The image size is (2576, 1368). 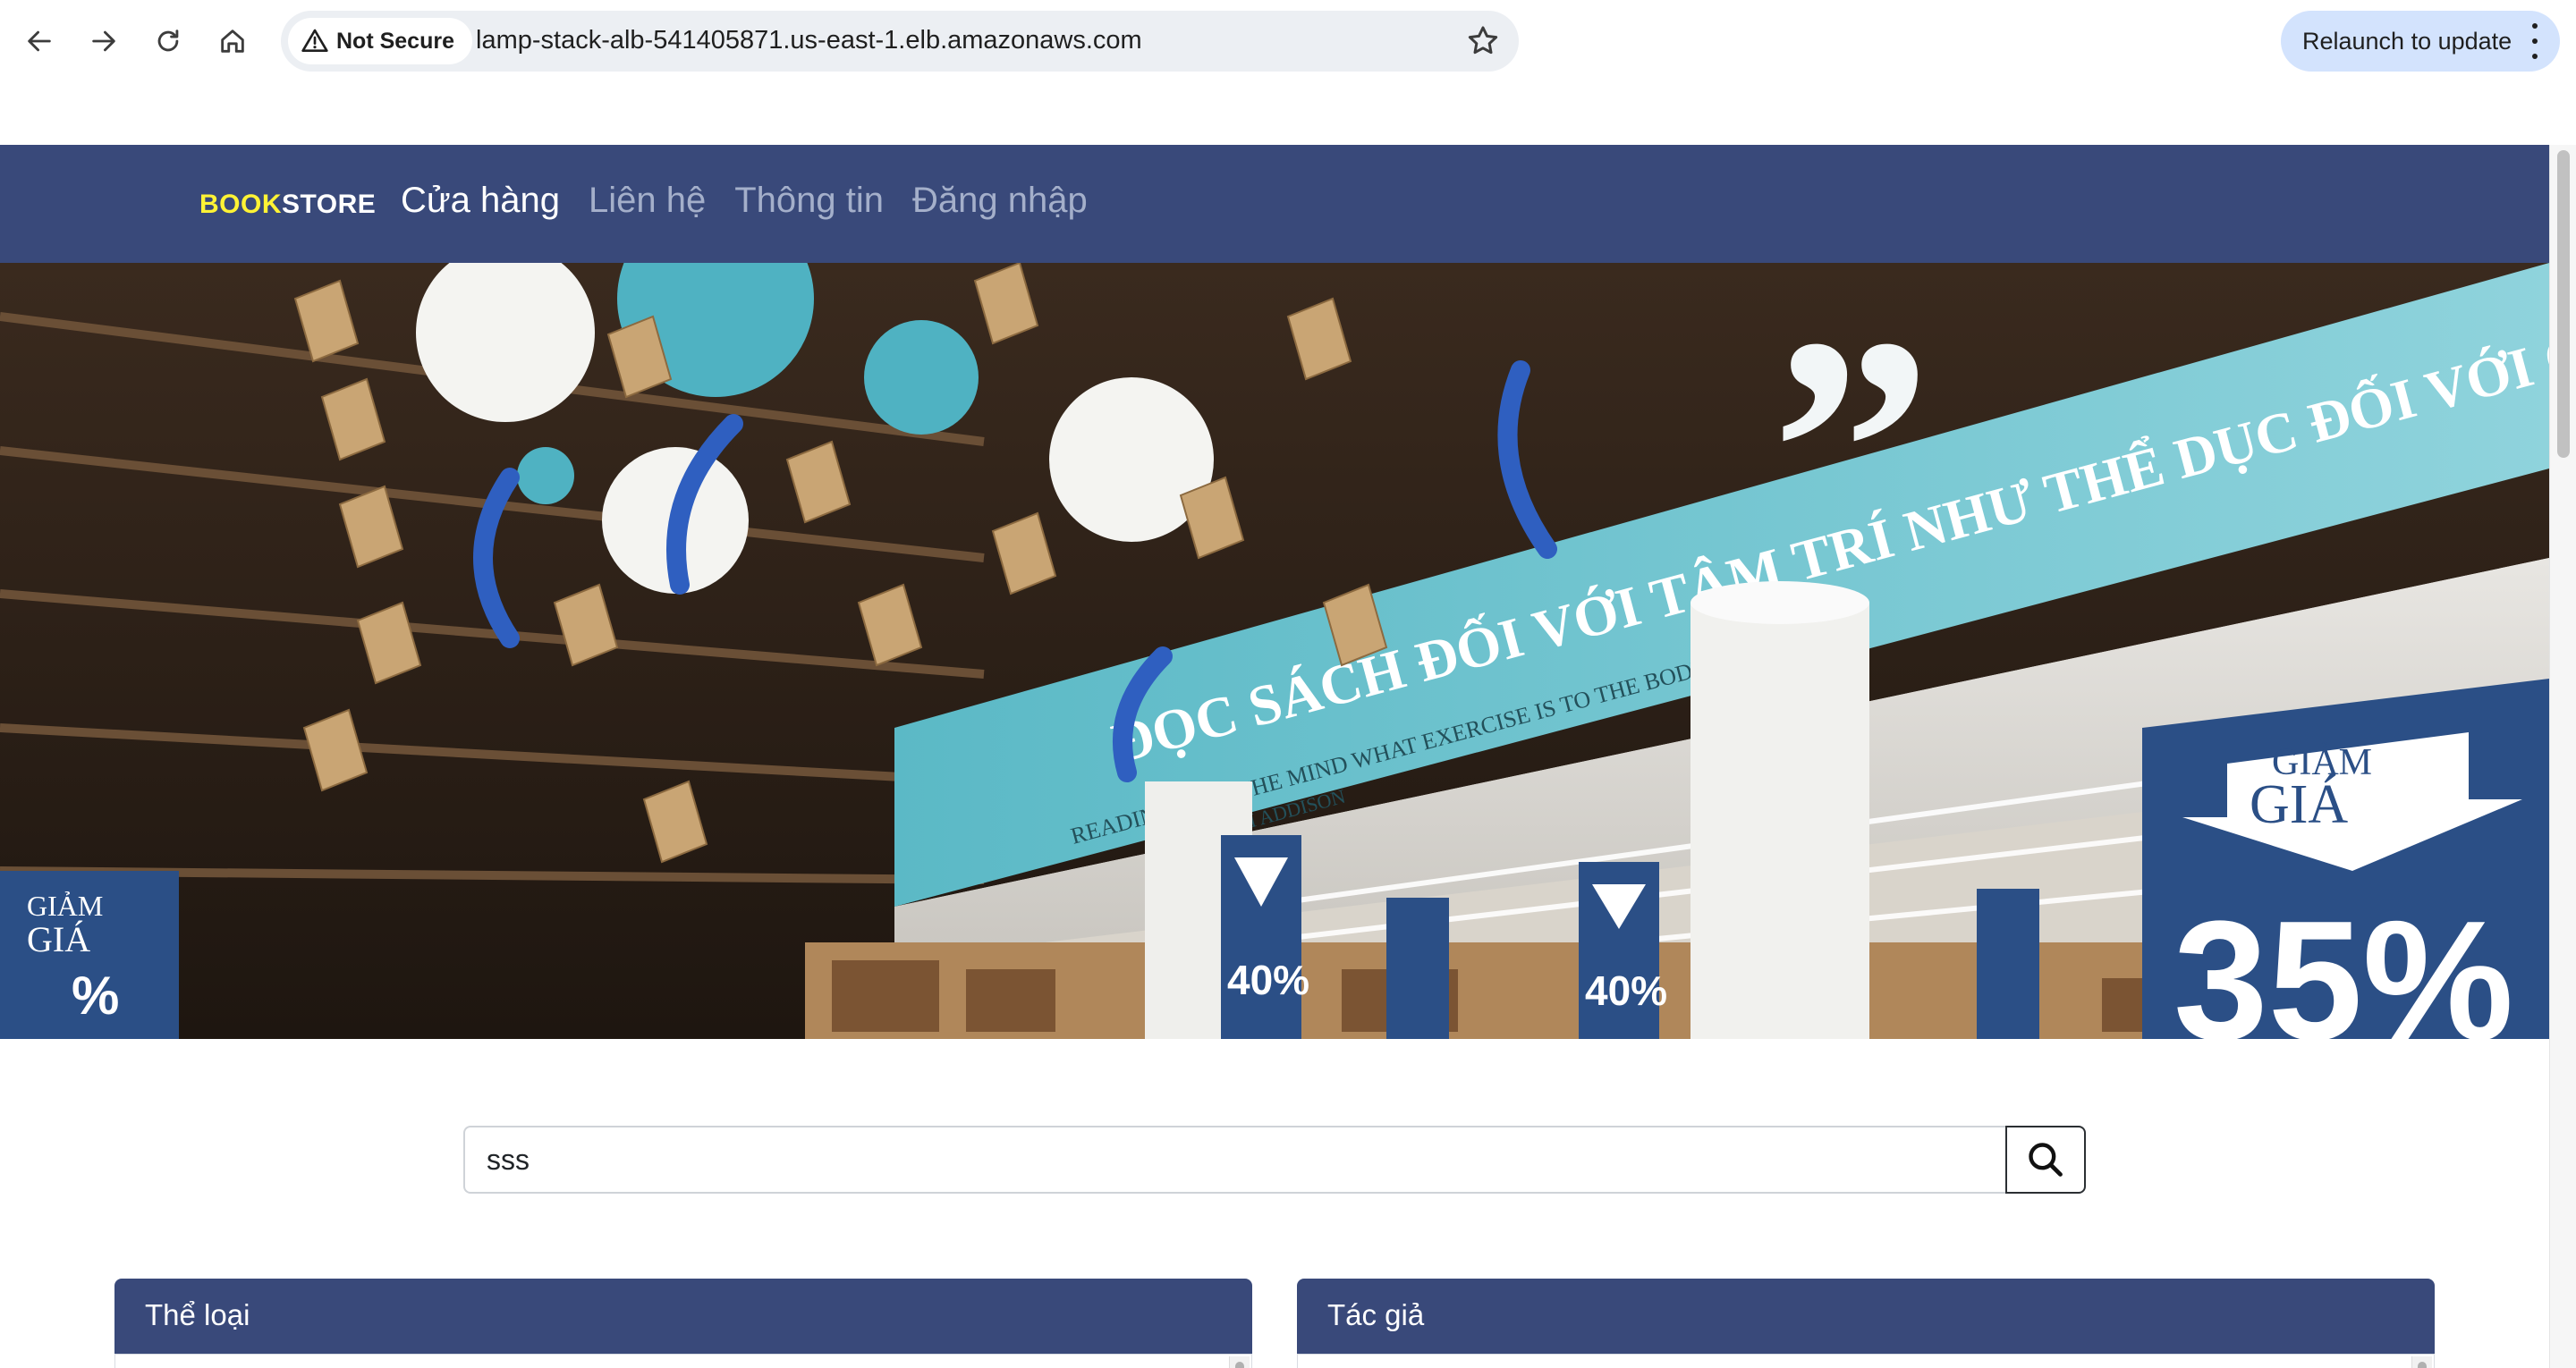 What do you see at coordinates (395, 41) in the screenshot?
I see `security-label: Not Secure` at bounding box center [395, 41].